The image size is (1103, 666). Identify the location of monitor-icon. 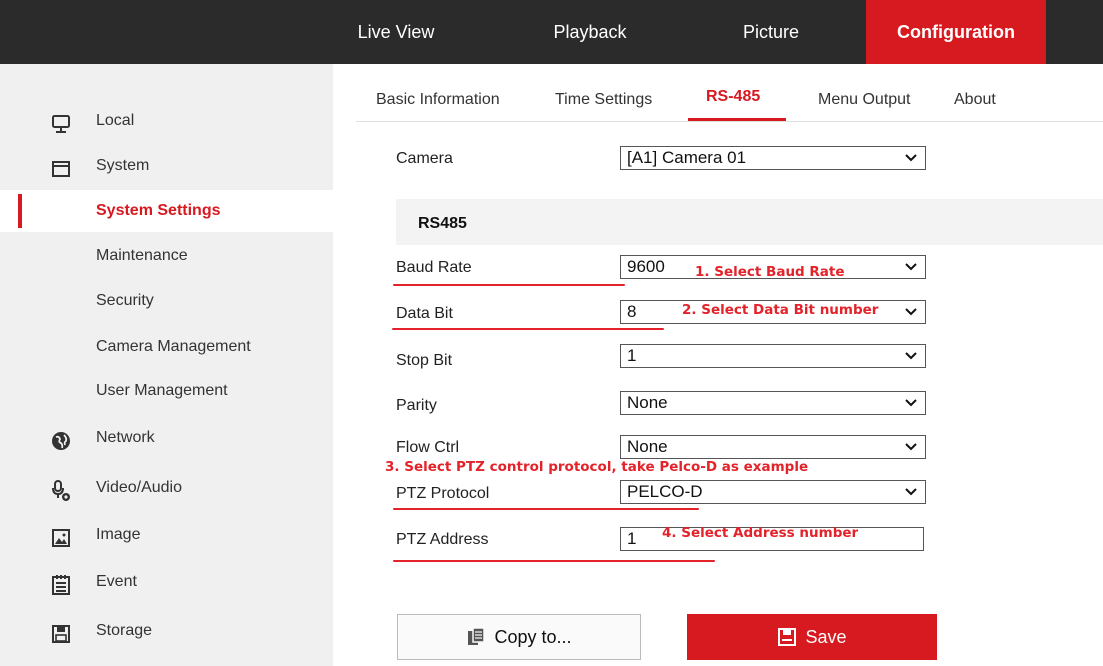
(61, 121).